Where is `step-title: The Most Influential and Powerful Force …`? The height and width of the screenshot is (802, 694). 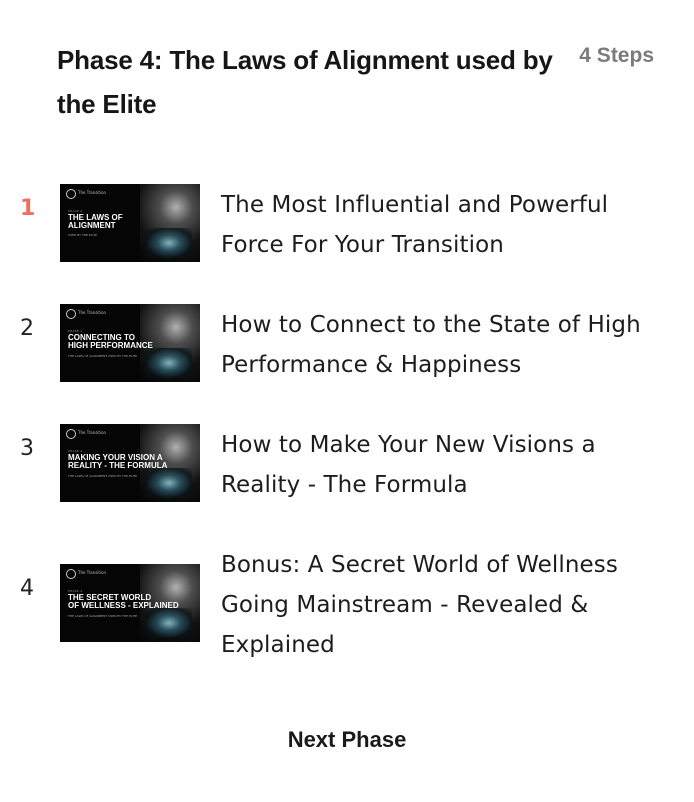 step-title: The Most Influential and Powerful Force … is located at coordinates (446, 225).